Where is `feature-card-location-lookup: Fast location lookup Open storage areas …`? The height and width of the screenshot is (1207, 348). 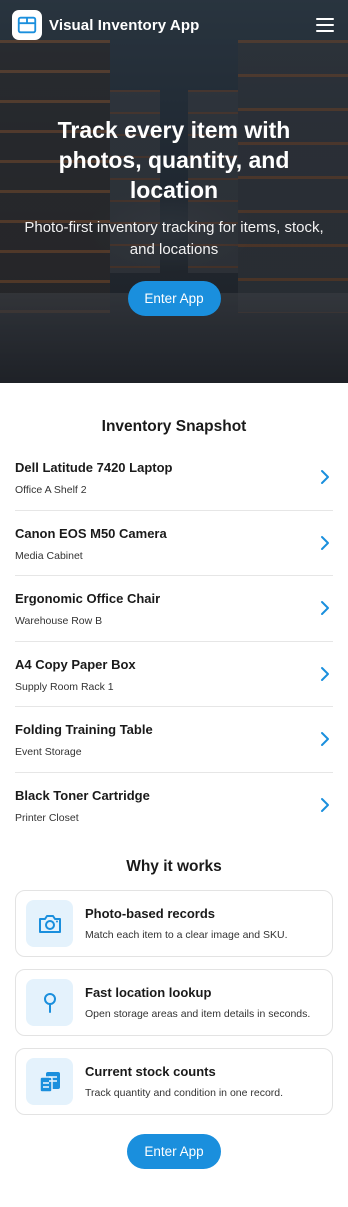
feature-card-location-lookup: Fast location lookup Open storage areas … is located at coordinates (174, 1002).